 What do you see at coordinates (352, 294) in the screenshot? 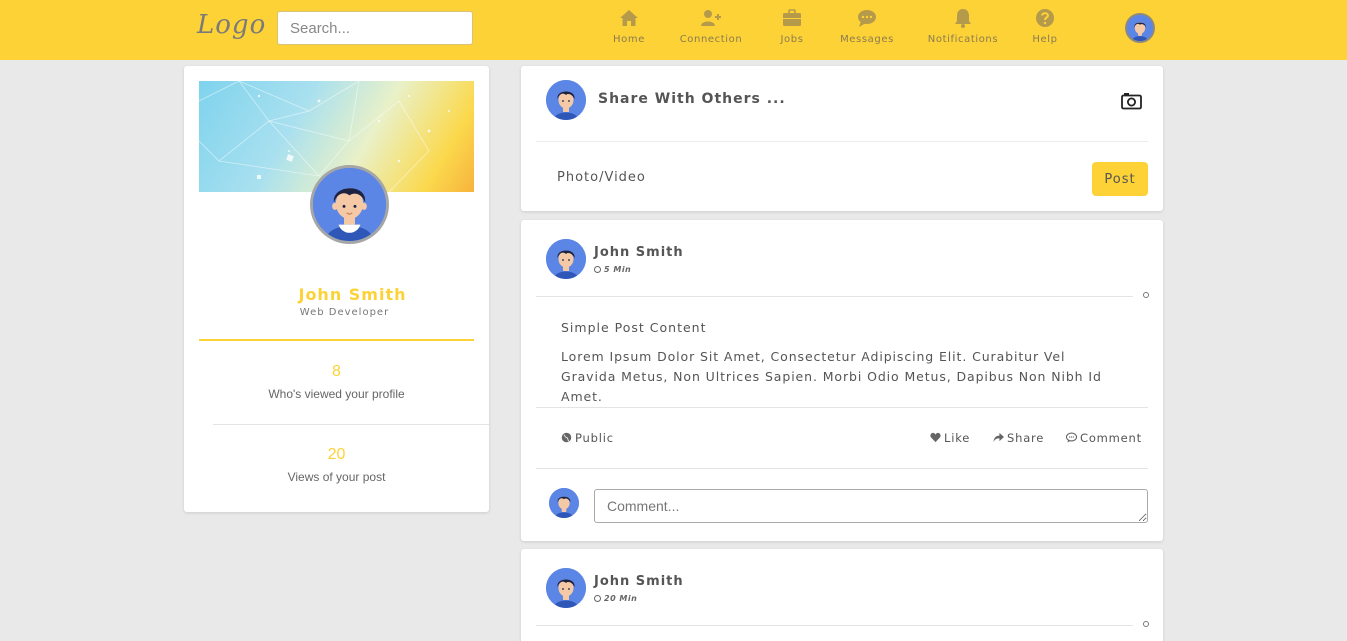
I see `profile-name: John Smith` at bounding box center [352, 294].